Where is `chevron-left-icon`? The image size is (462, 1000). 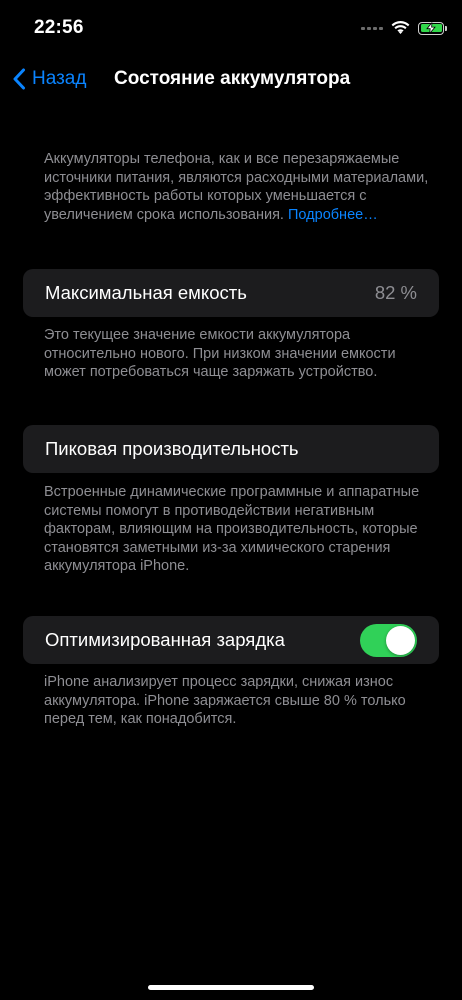 chevron-left-icon is located at coordinates (19, 79).